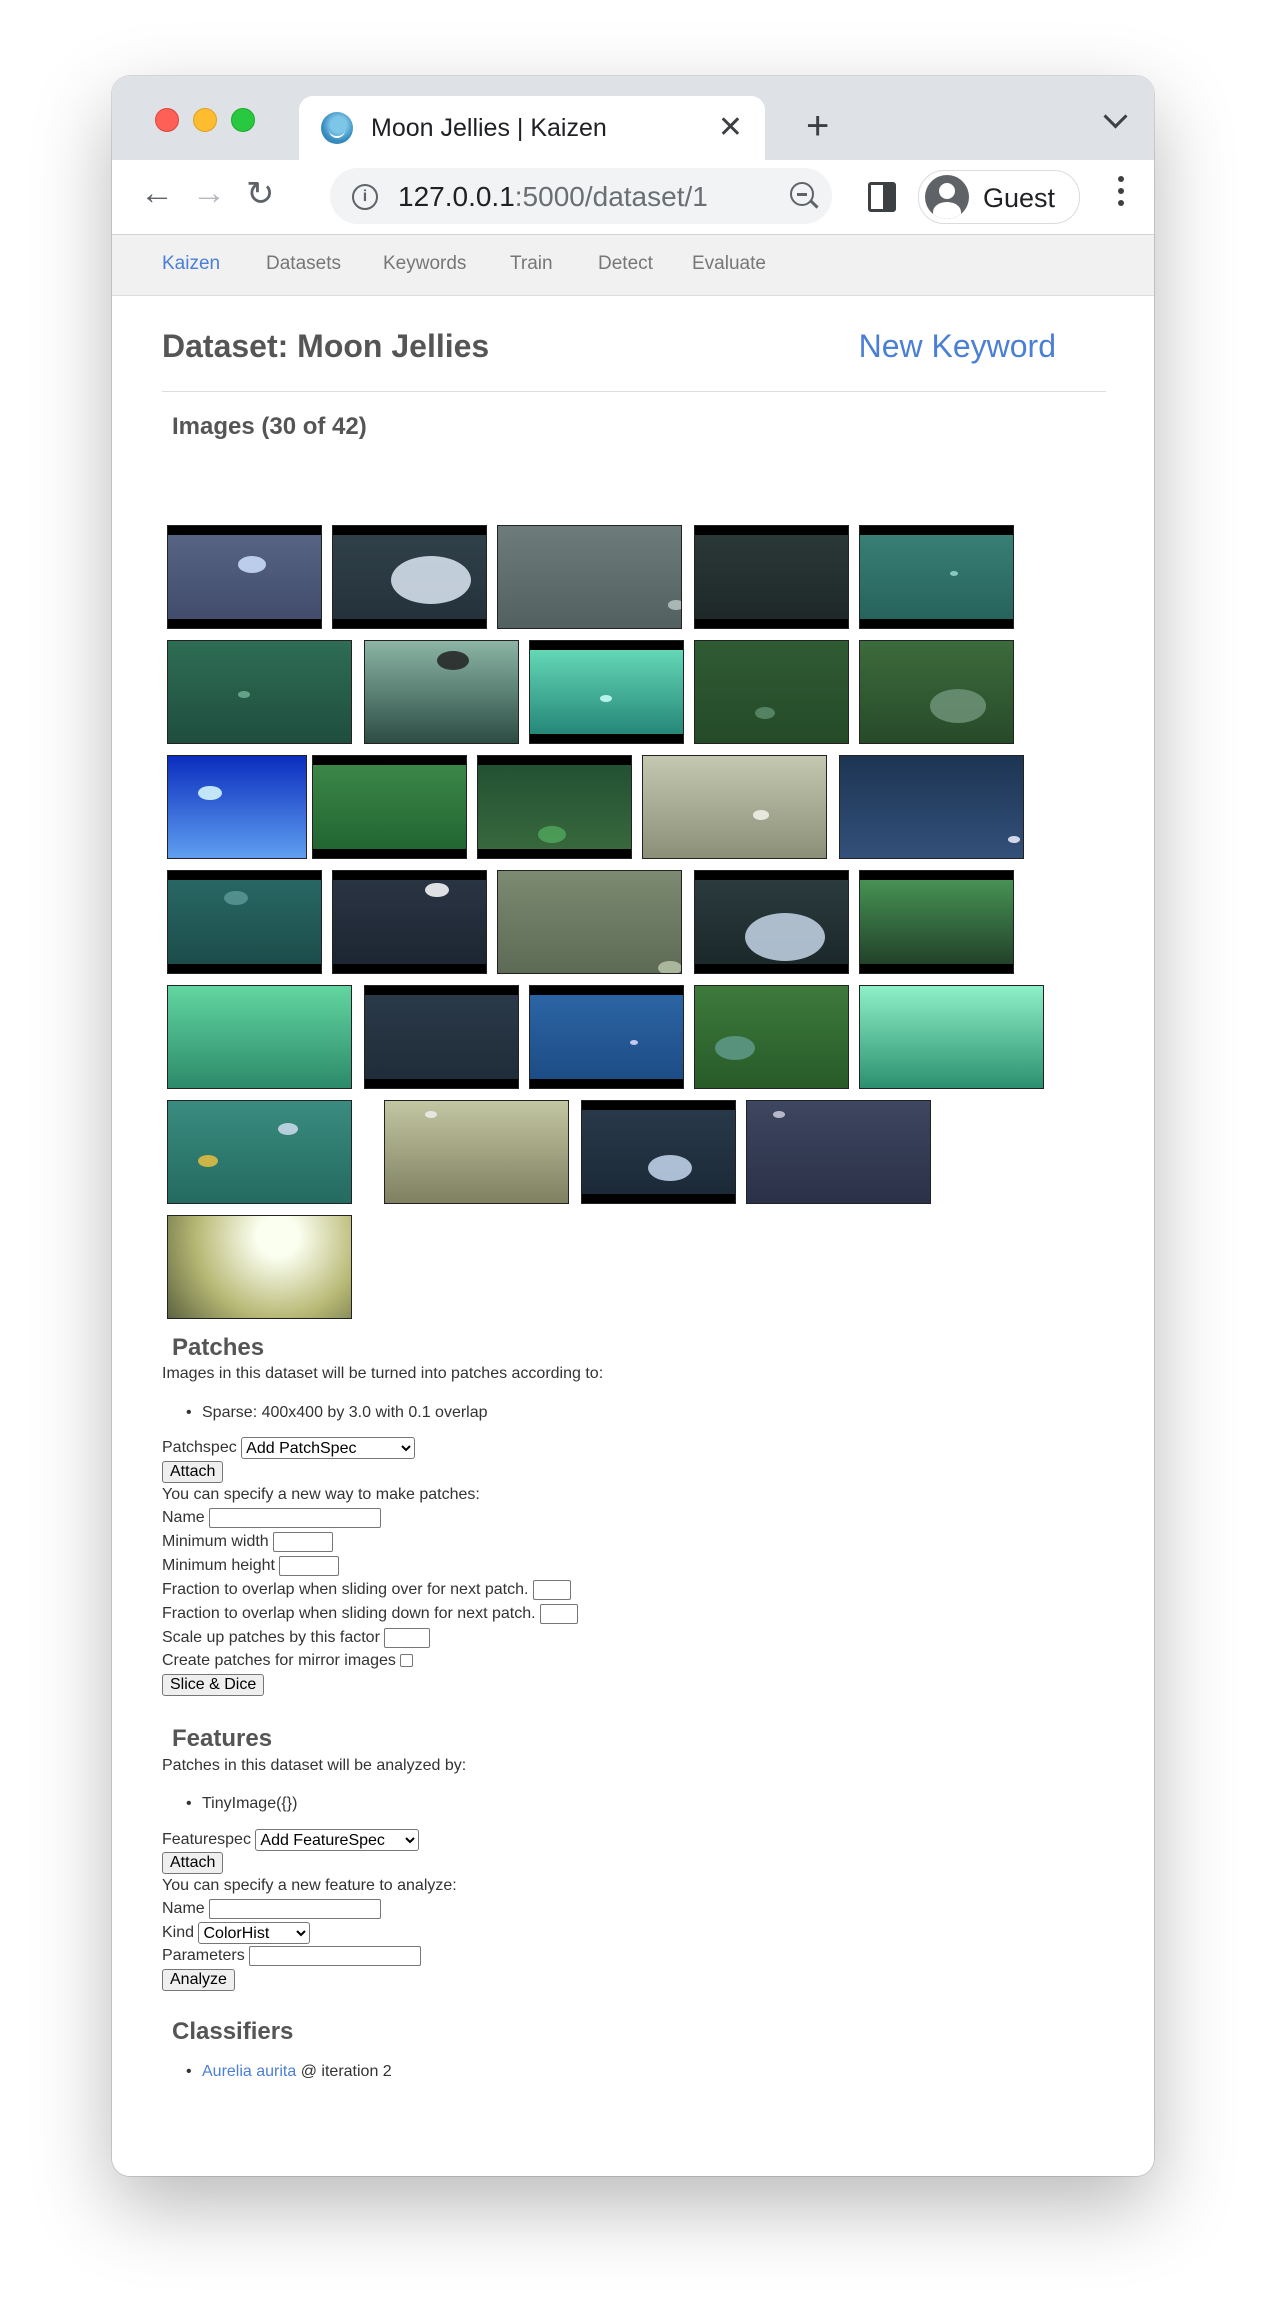  I want to click on kind-row: Kind ColorHist, so click(236, 1933).